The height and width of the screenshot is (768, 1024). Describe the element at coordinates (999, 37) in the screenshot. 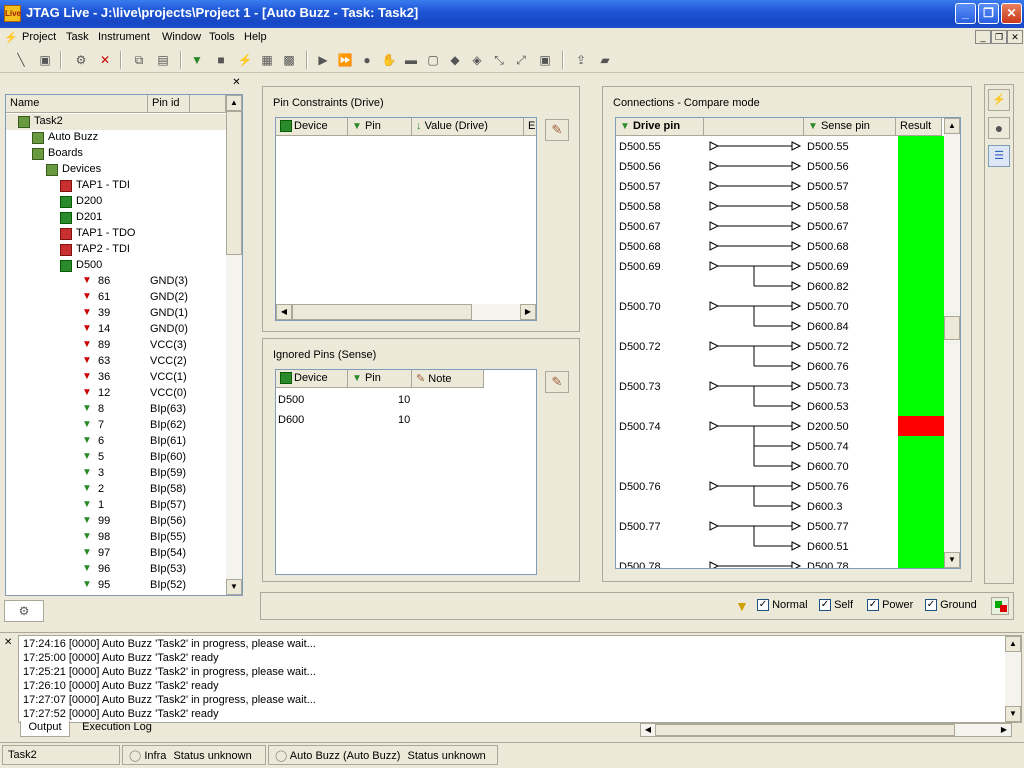

I see `mdi-restore-button: ❐` at that location.